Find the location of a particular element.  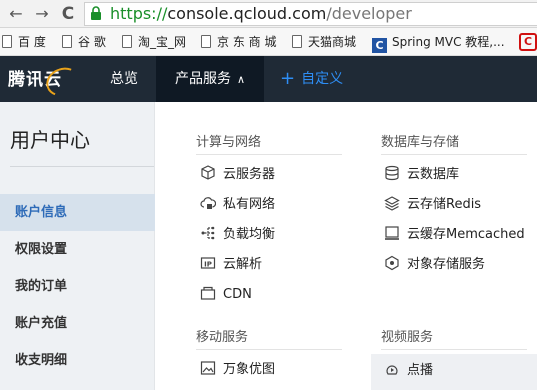

service-label: 点播 is located at coordinates (420, 370).